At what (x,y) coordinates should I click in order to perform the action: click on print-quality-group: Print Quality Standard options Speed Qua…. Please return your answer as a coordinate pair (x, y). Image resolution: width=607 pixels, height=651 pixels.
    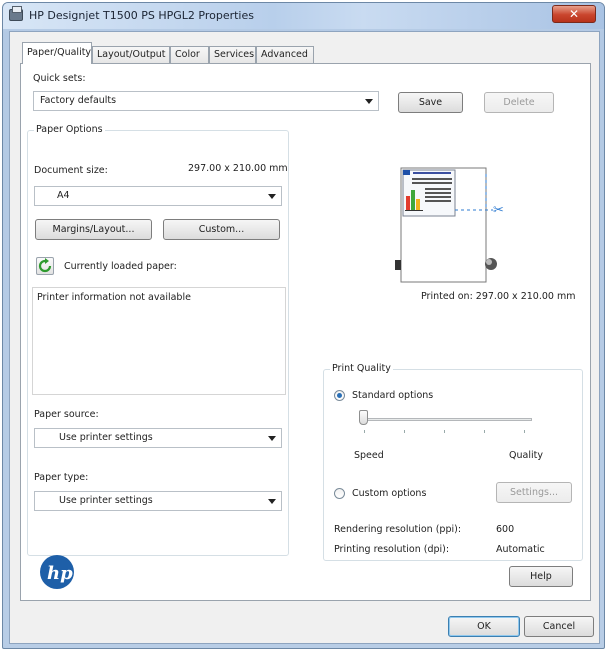
    Looking at the image, I should click on (453, 462).